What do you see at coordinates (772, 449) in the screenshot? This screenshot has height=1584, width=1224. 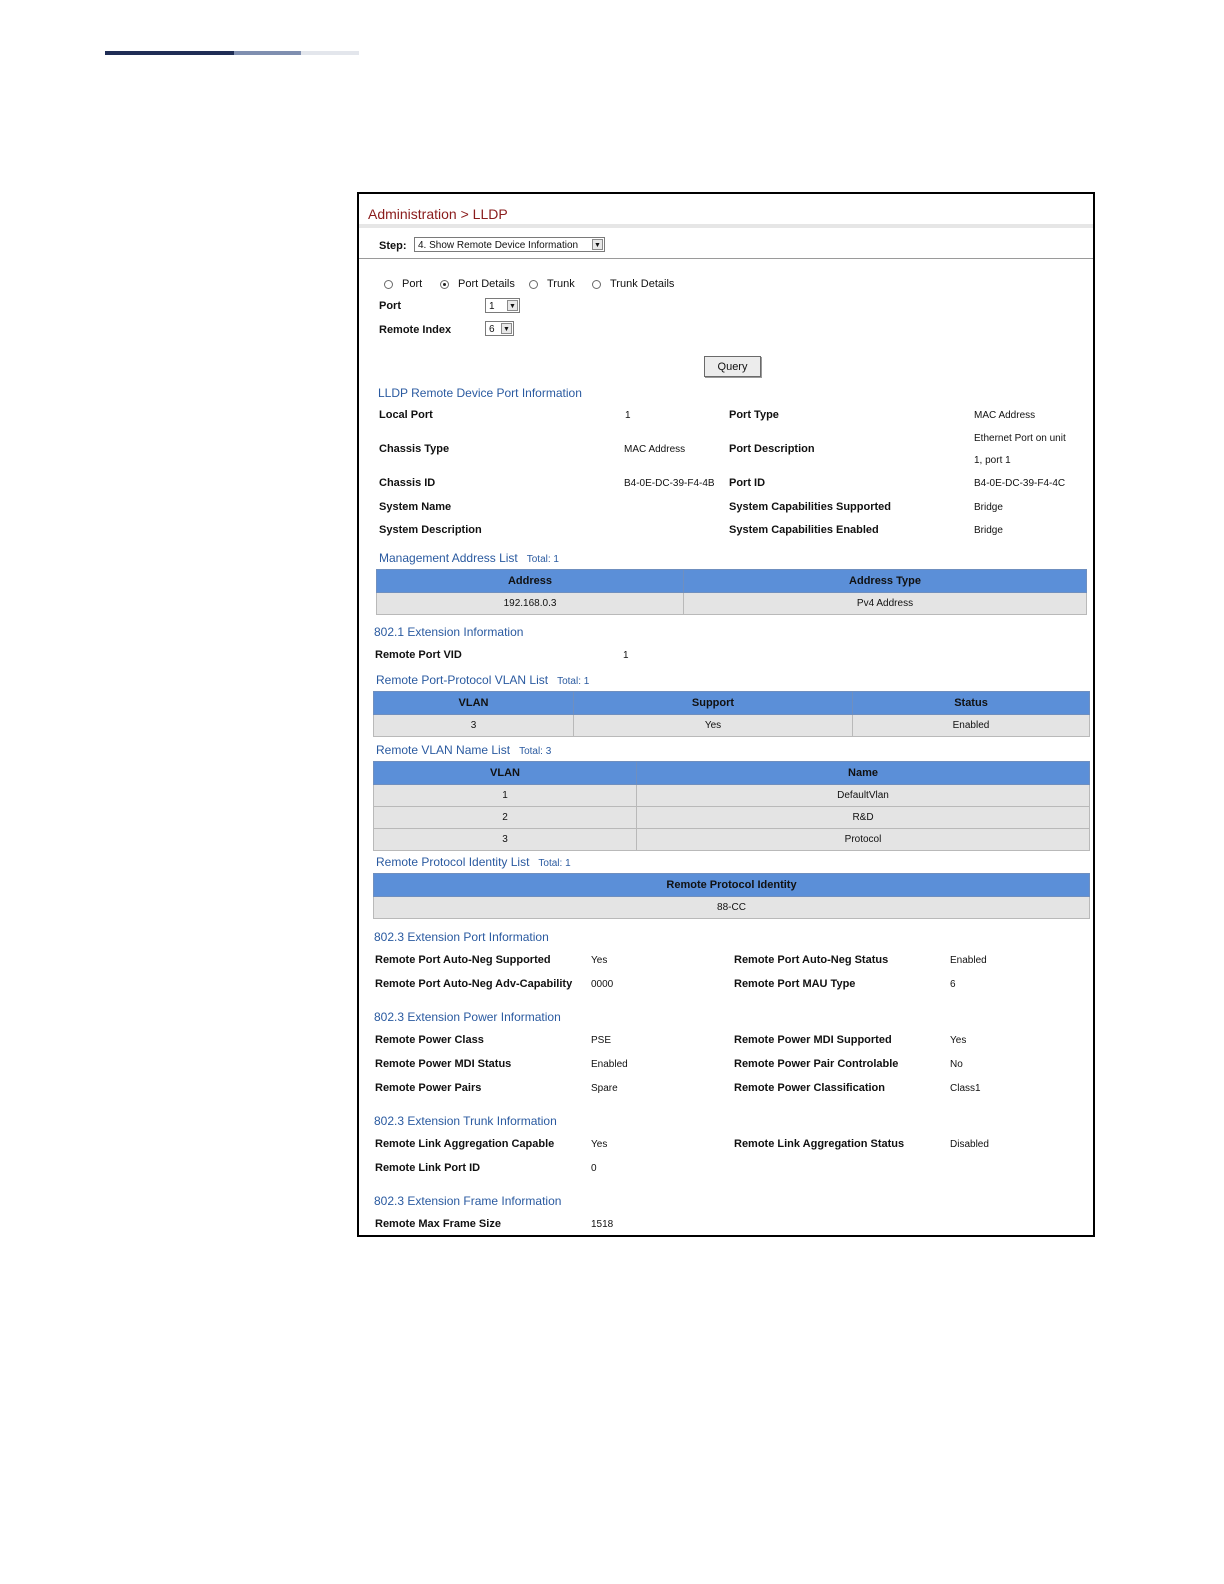 I see `port-description-label: Port Description` at bounding box center [772, 449].